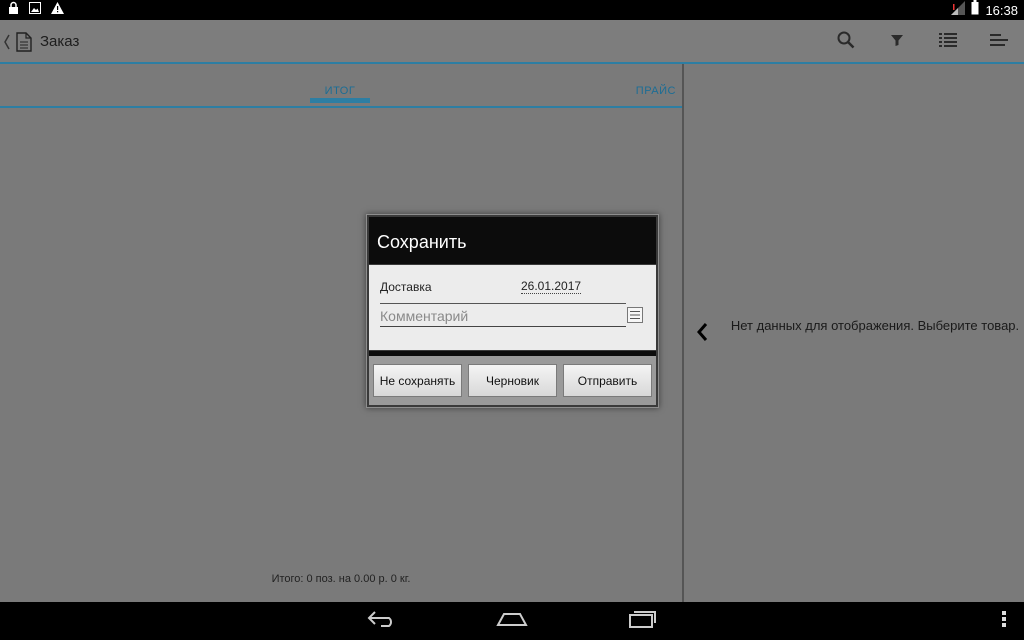 The width and height of the screenshot is (1024, 640). I want to click on action-bar: Заказ, so click(512, 42).